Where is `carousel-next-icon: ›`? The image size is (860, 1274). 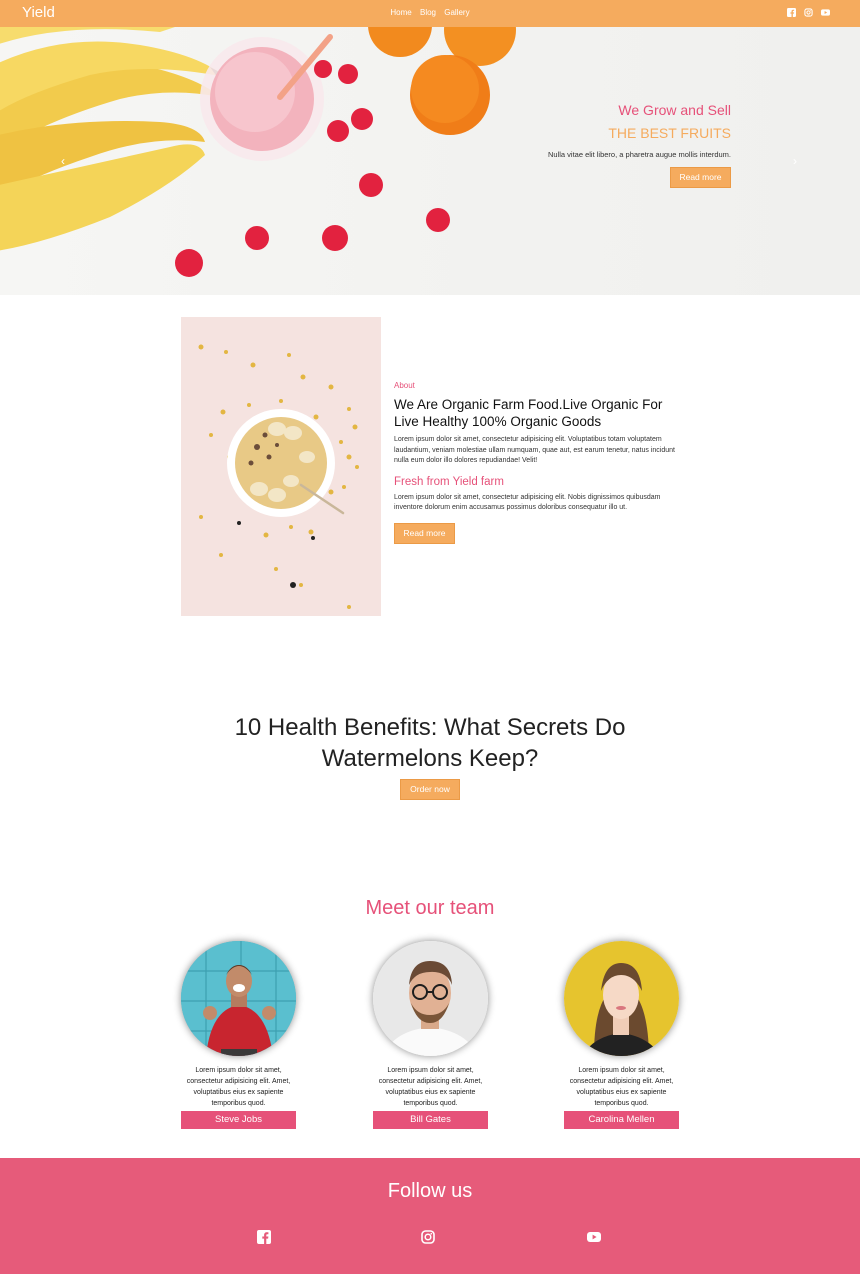 carousel-next-icon: › is located at coordinates (795, 161).